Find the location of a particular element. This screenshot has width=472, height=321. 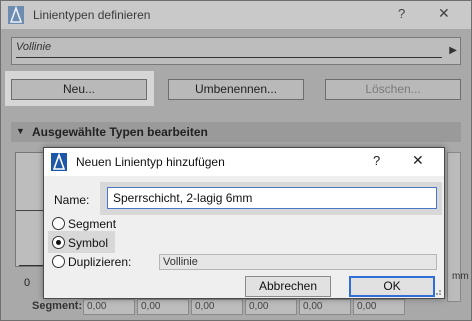

radio-label: Segment is located at coordinates (92, 224).